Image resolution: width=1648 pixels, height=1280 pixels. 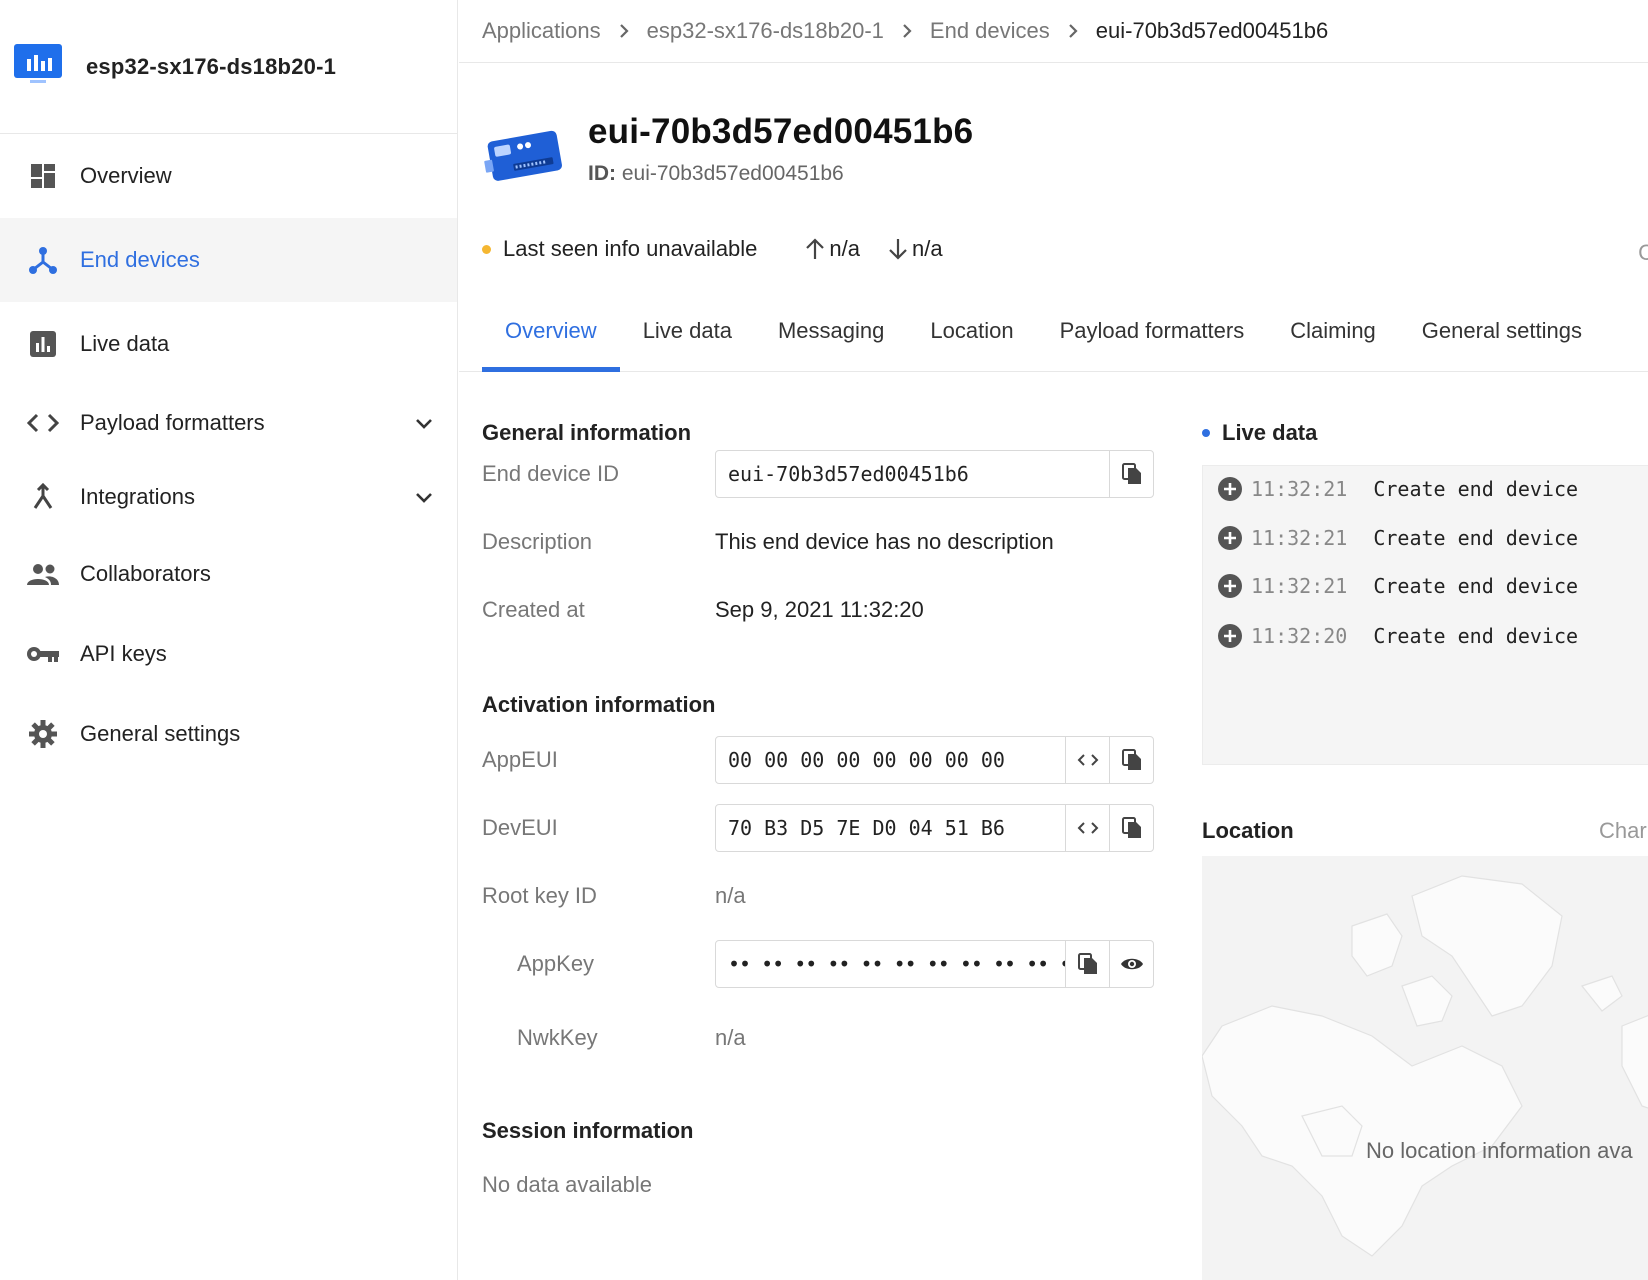 What do you see at coordinates (1212, 30) in the screenshot?
I see `breadcrumb-current-device: eui-70b3d57ed00451b6` at bounding box center [1212, 30].